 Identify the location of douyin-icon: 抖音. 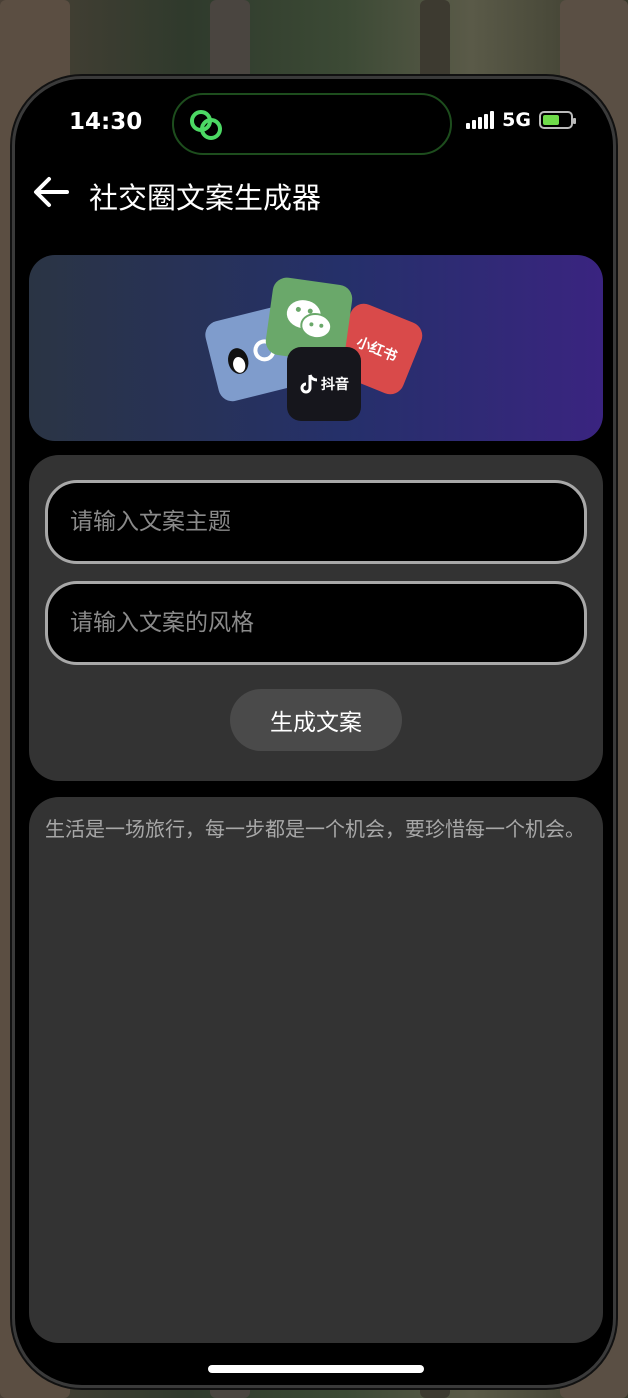
(324, 384).